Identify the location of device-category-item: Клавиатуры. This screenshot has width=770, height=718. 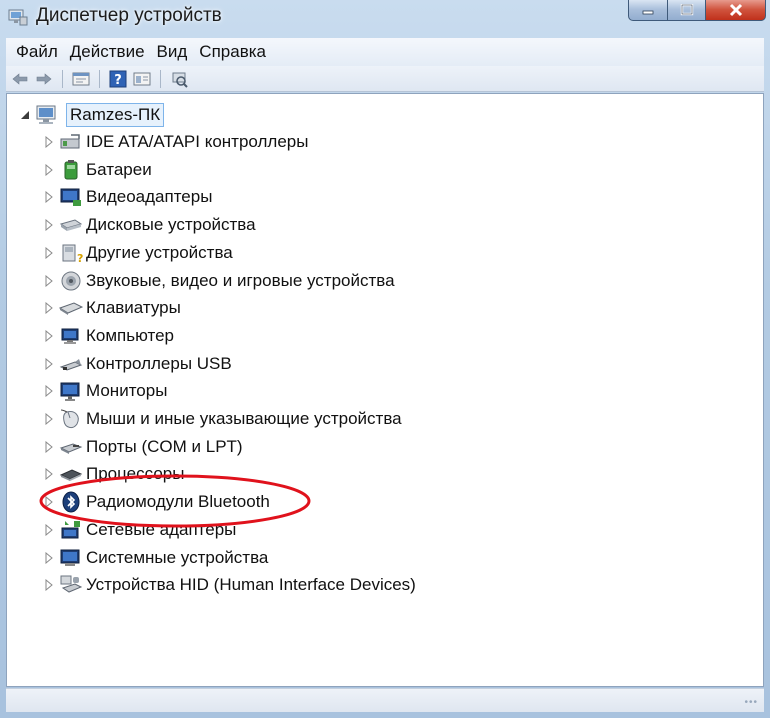
(323, 308).